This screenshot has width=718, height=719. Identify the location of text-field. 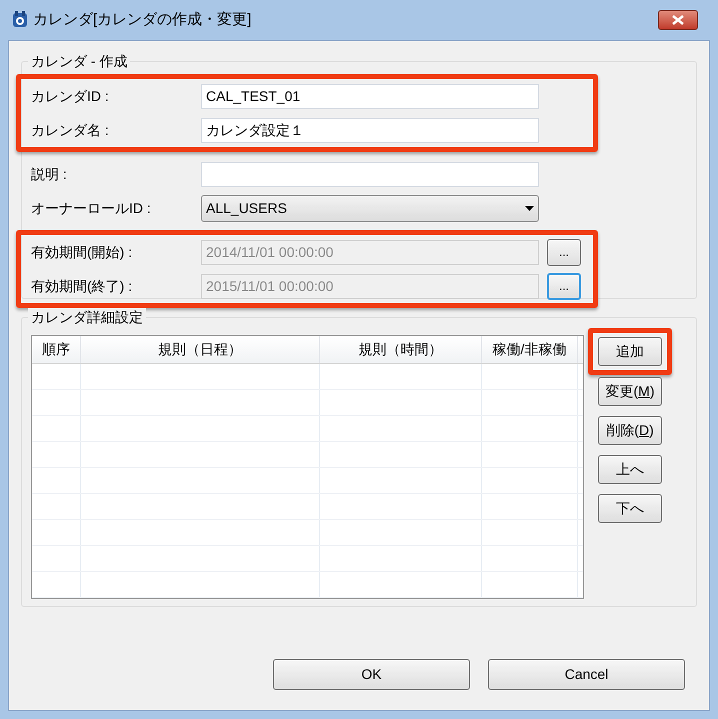
(370, 174).